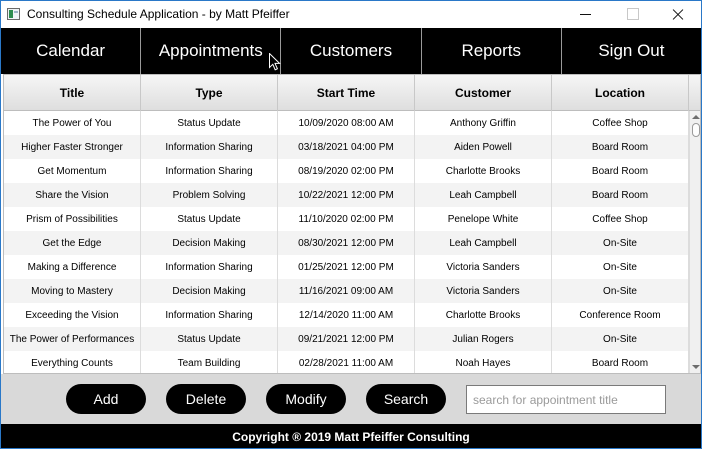  What do you see at coordinates (483, 93) in the screenshot?
I see `column-header-customer: Customer` at bounding box center [483, 93].